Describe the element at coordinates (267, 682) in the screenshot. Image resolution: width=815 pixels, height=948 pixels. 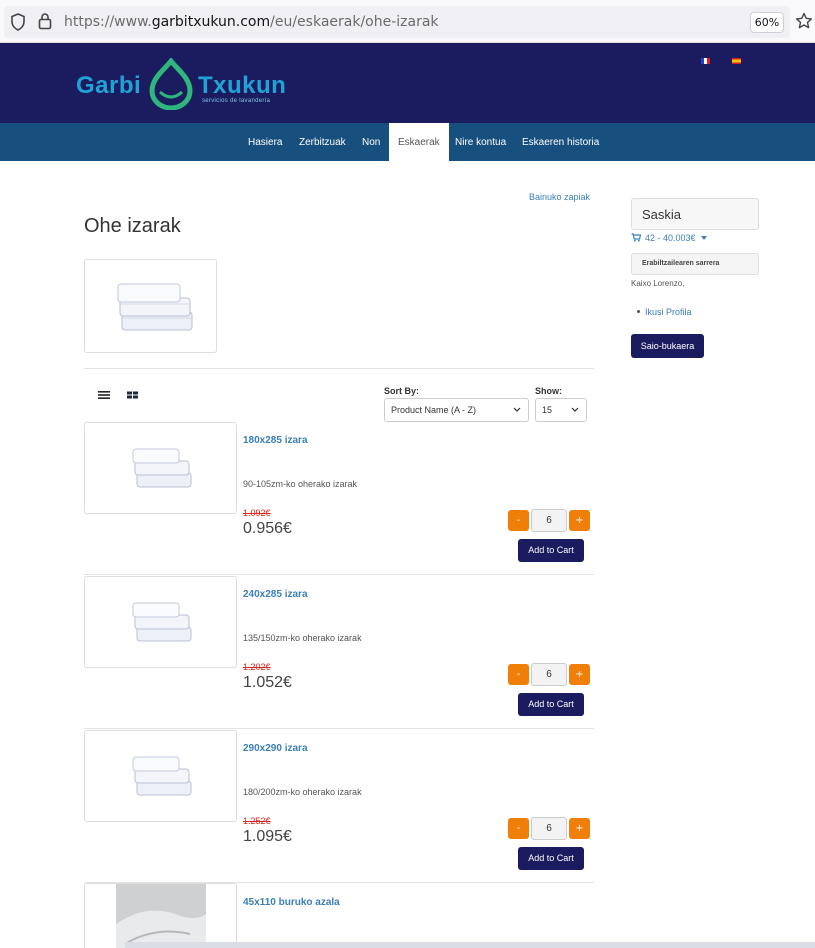
I see `product-price: 1.052€` at that location.